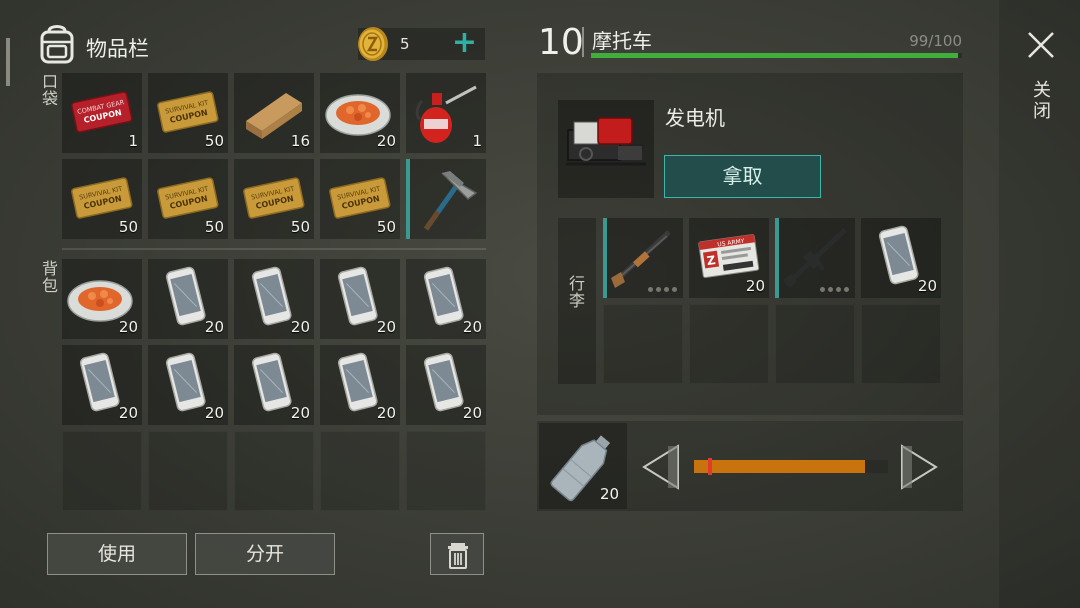 The width and height of the screenshot is (1080, 608). Describe the element at coordinates (102, 299) in the screenshot. I see `backpack-slot-1: 20` at that location.